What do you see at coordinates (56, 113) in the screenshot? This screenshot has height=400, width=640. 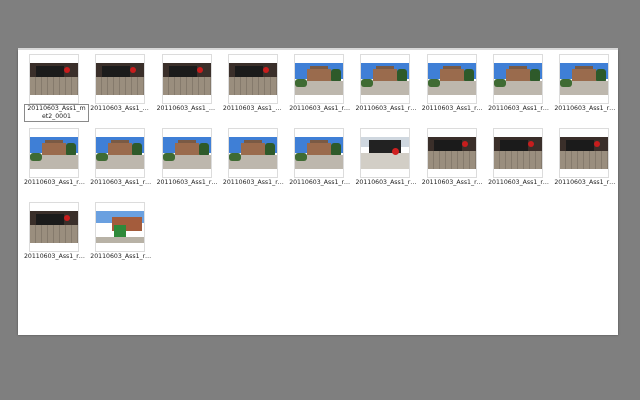 I see `file-name-label: 20110603_Ass1_met2_0001` at bounding box center [56, 113].